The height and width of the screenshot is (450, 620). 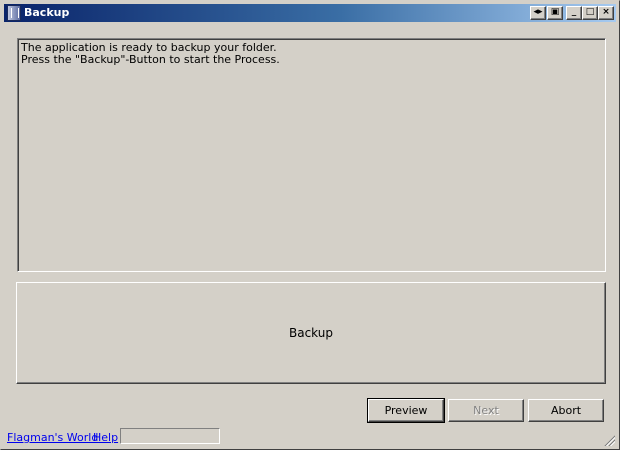 I want to click on backup-button-label: Backup, so click(x=311, y=333).